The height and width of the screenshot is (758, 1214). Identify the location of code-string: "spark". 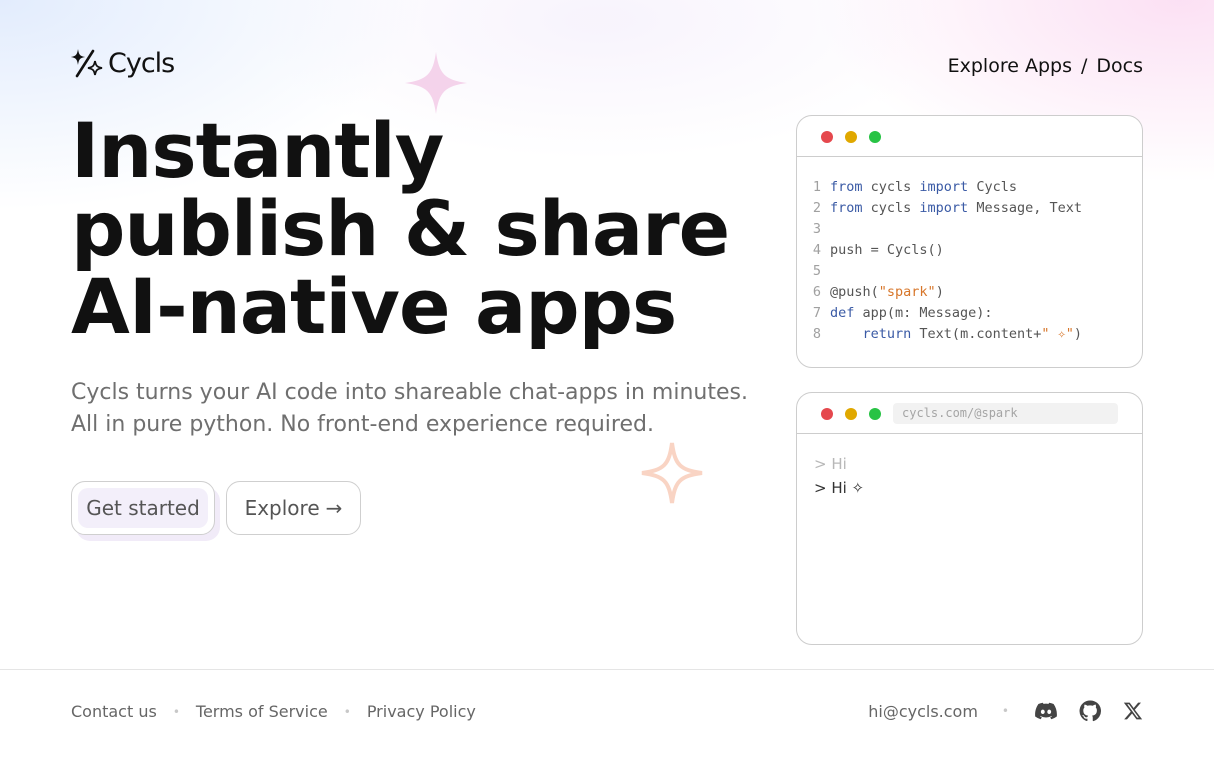
(907, 292).